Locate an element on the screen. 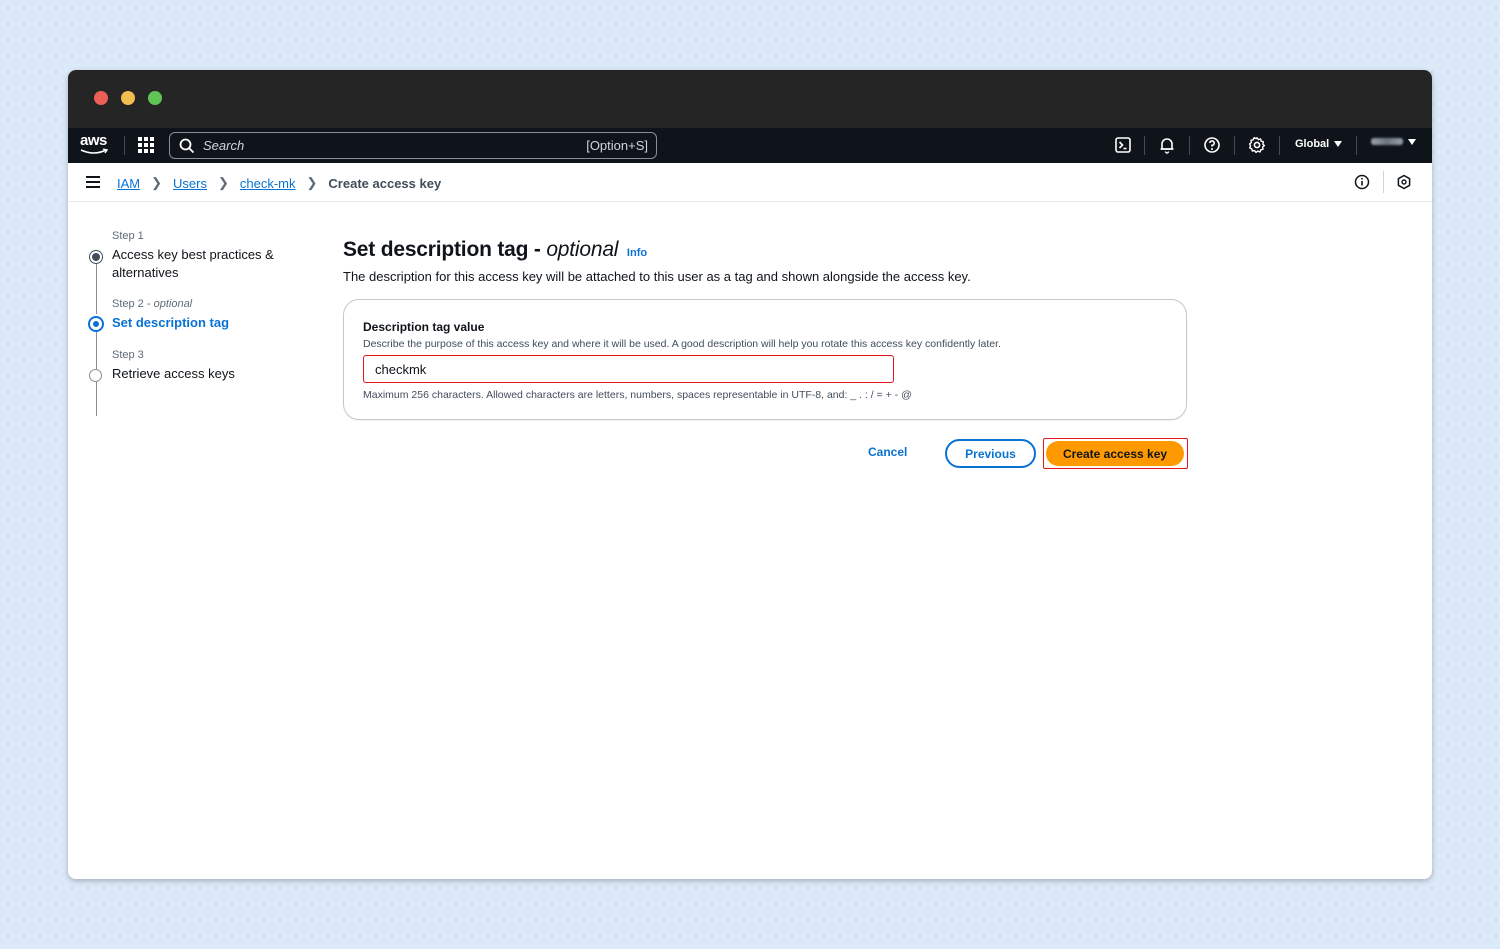 The height and width of the screenshot is (949, 1500). aws-smile-icon is located at coordinates (94, 151).